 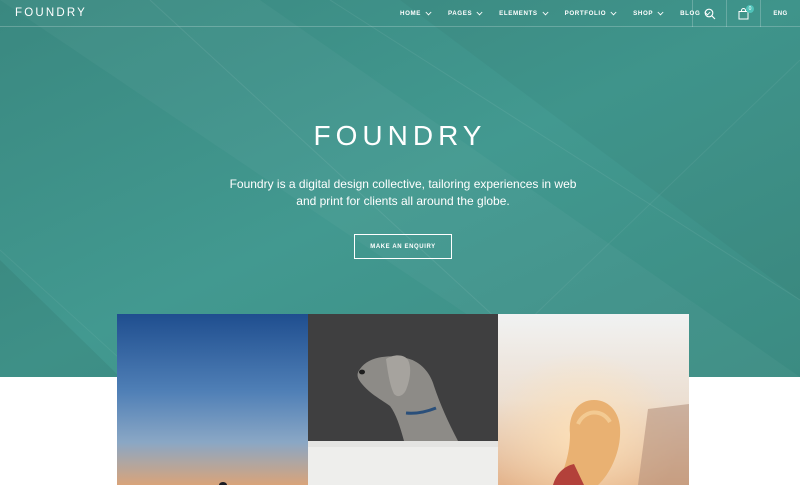 I want to click on language-label: ENG, so click(x=780, y=13).